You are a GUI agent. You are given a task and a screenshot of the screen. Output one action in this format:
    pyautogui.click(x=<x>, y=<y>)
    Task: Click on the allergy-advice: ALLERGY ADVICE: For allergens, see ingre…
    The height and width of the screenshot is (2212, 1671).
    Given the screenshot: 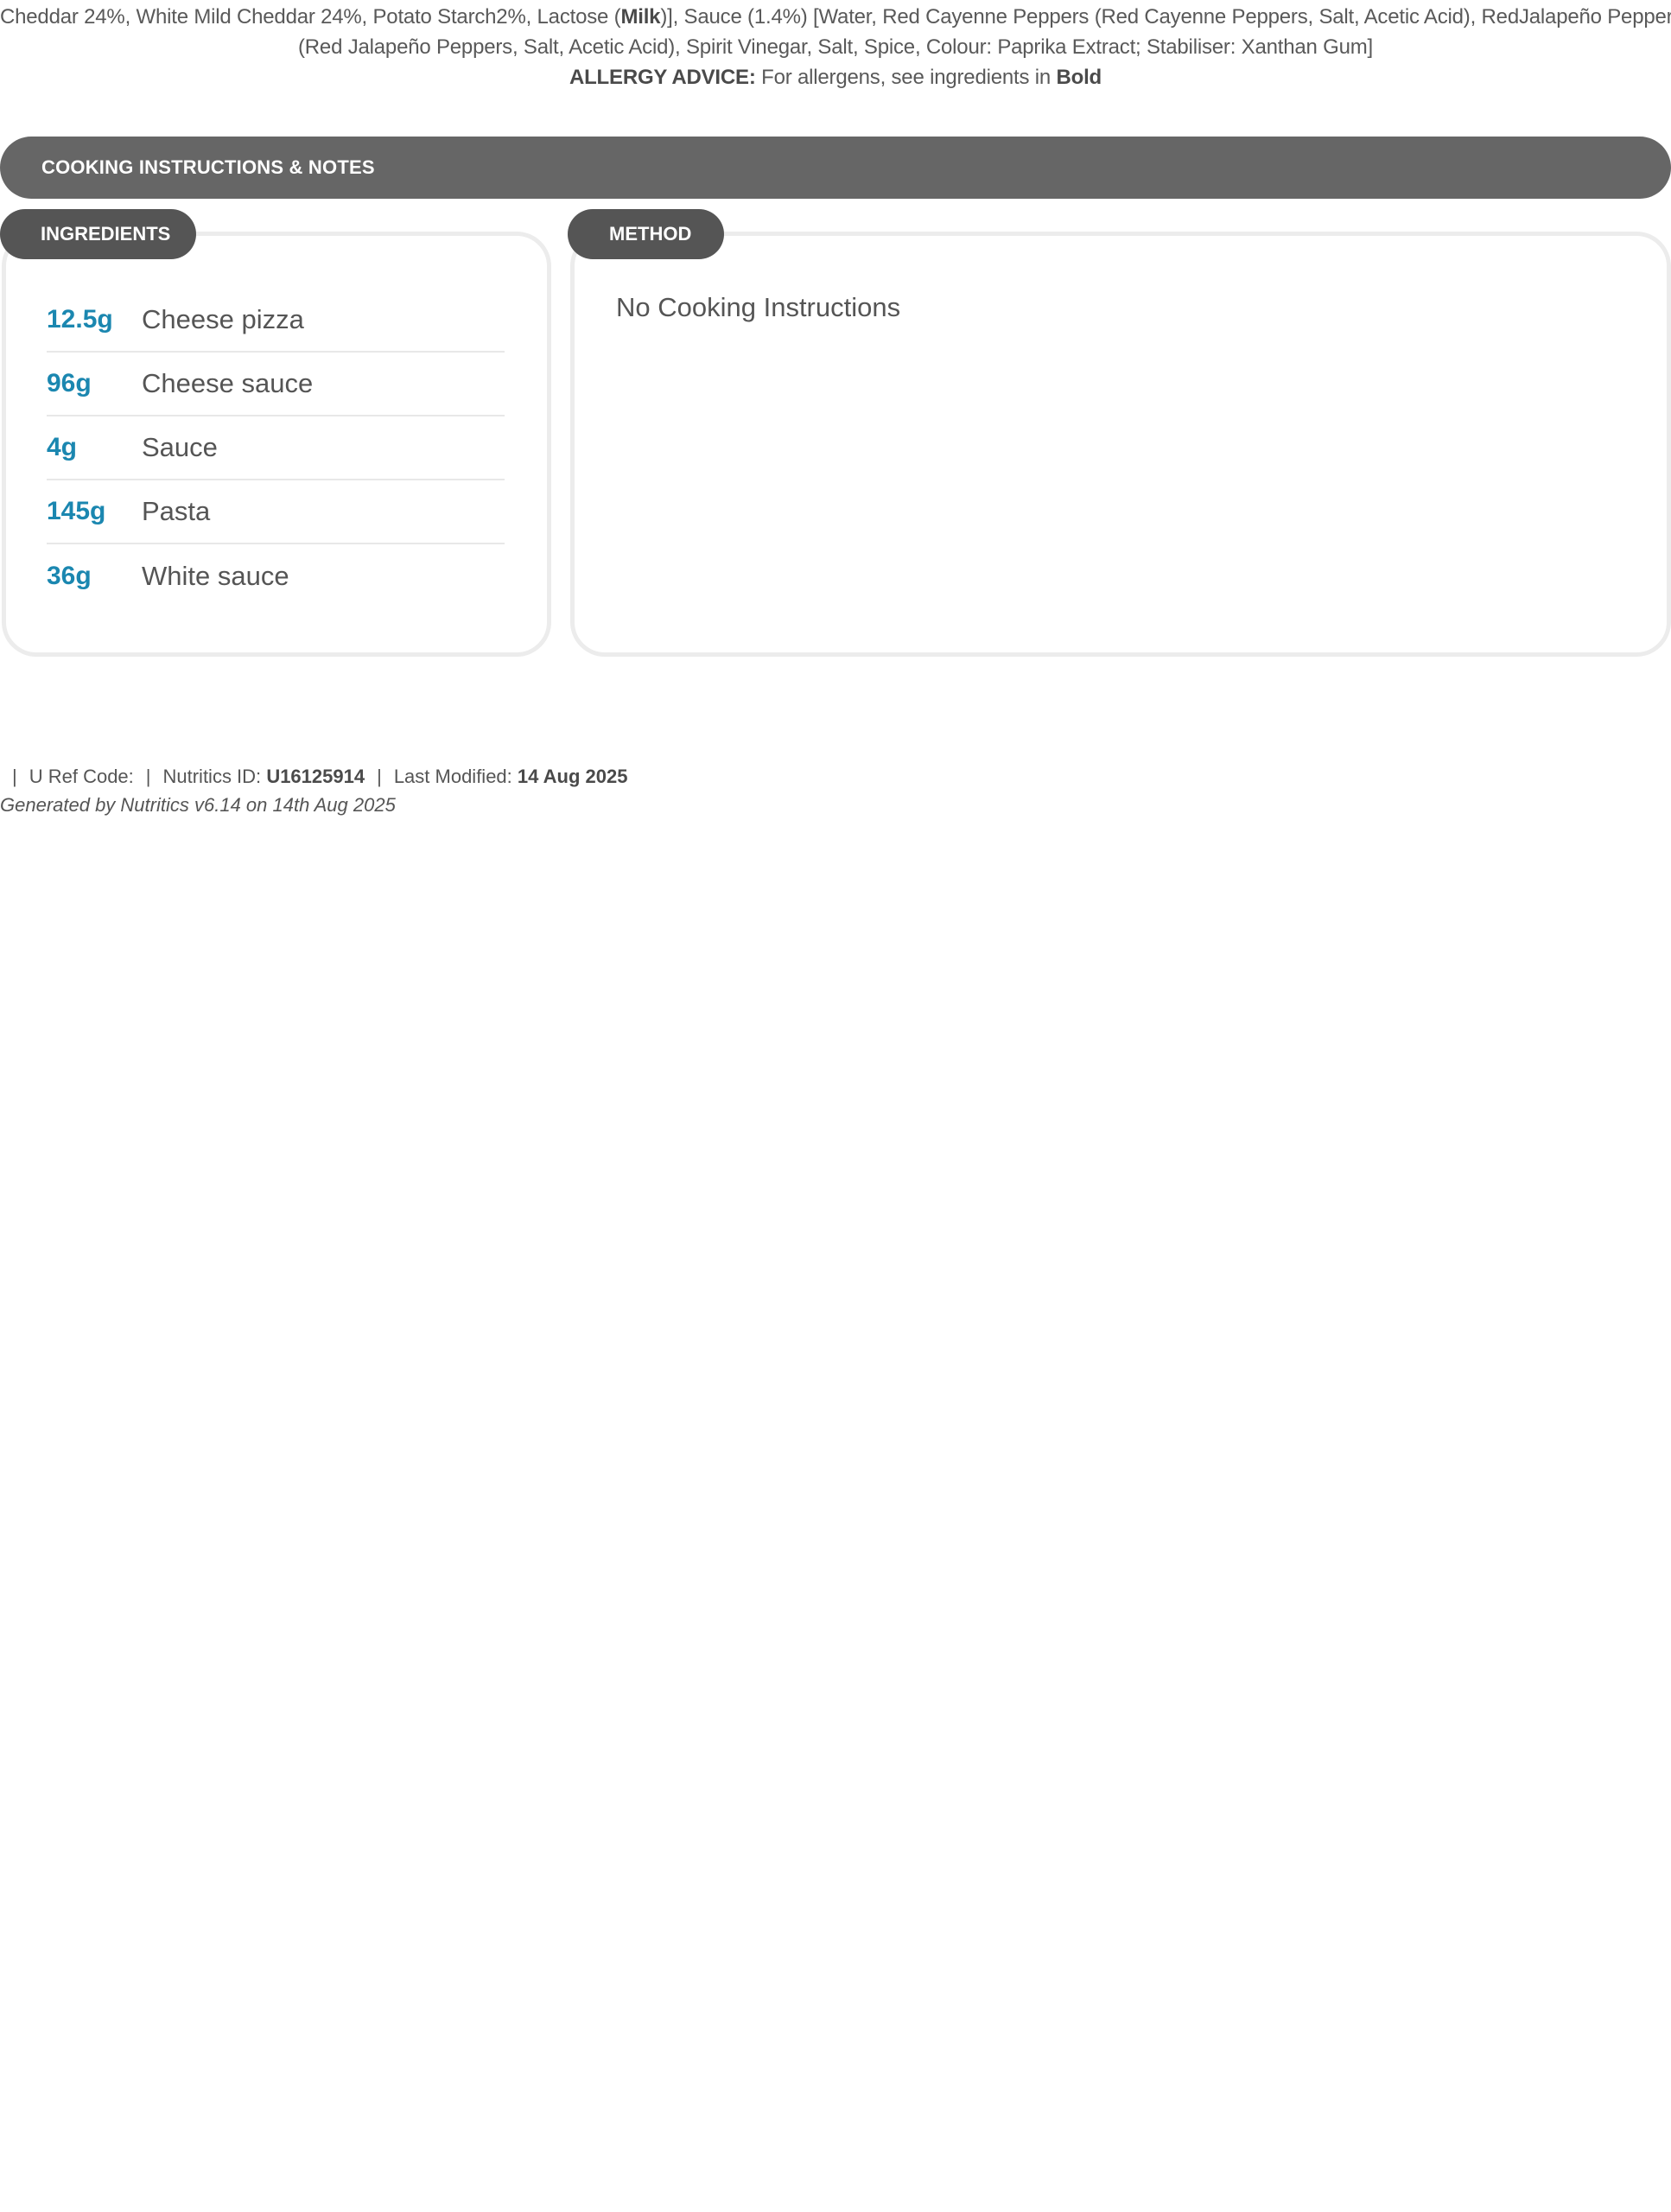 What is the action you would take?
    pyautogui.click(x=835, y=77)
    